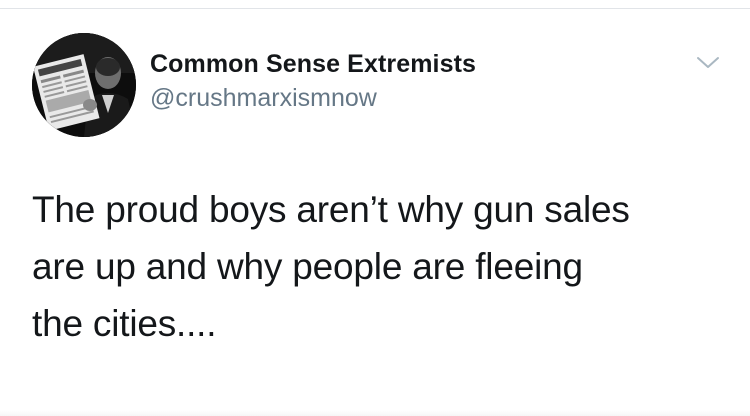 The height and width of the screenshot is (416, 750). I want to click on tweet-author: Common Sense Extremists @crushmarxismnow, so click(313, 81).